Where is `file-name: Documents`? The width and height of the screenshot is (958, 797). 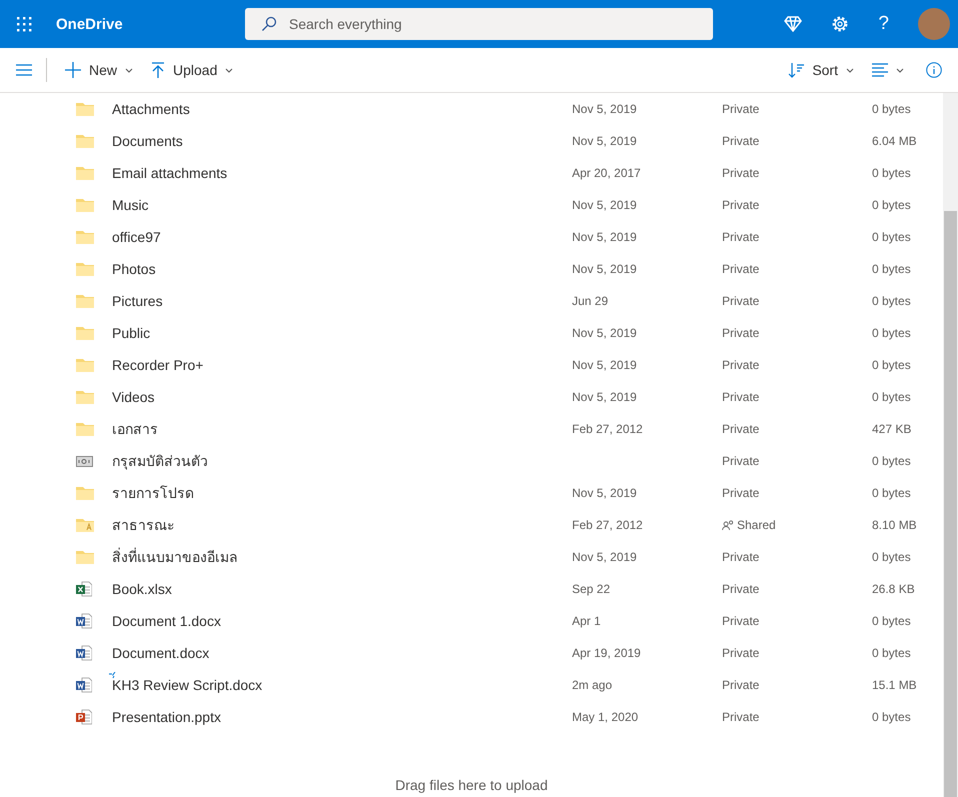 file-name: Documents is located at coordinates (147, 141).